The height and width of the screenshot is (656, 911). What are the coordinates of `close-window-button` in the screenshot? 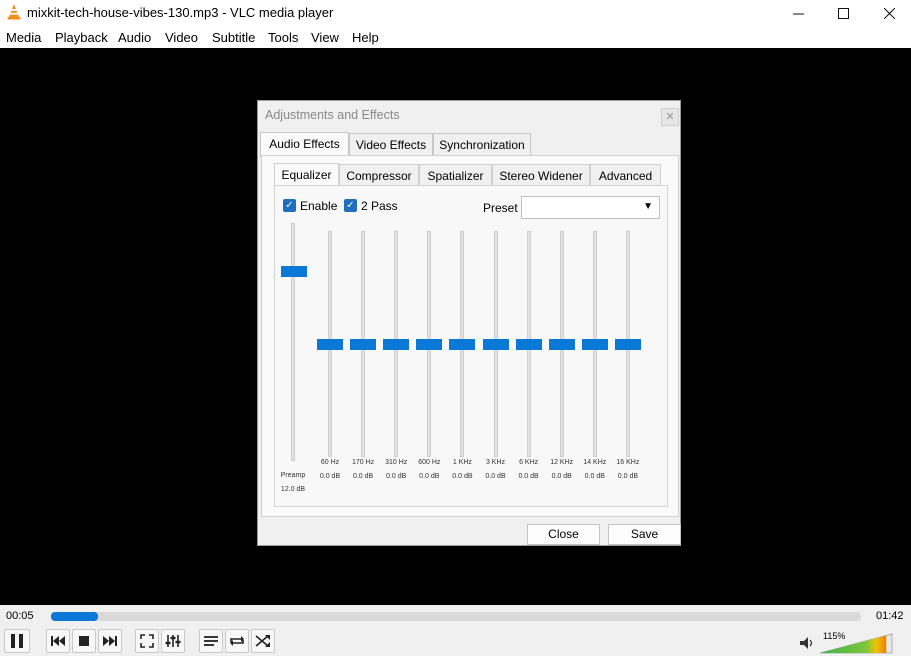 It's located at (888, 13).